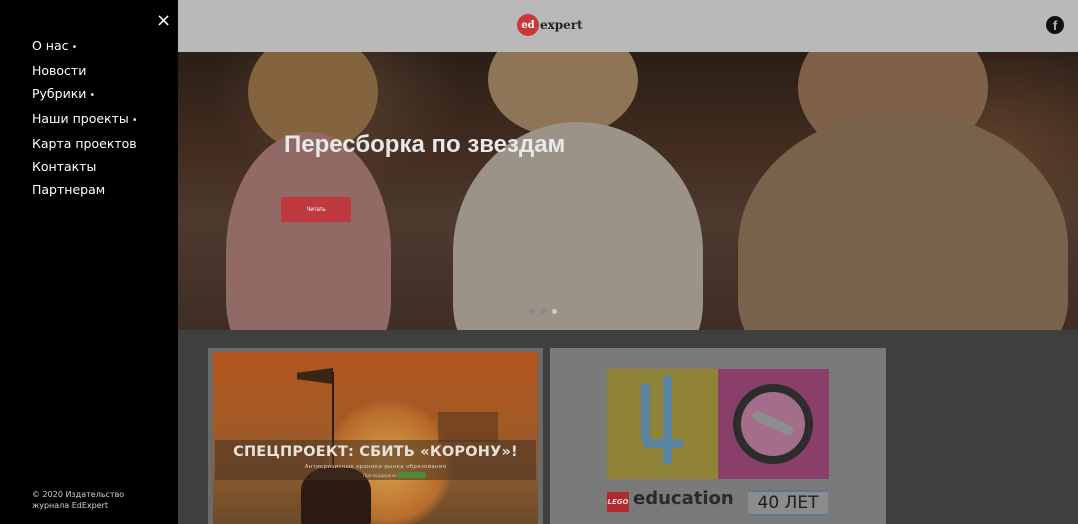 This screenshot has width=1078, height=524. I want to click on hero-title: Пересборка по звездам, so click(424, 145).